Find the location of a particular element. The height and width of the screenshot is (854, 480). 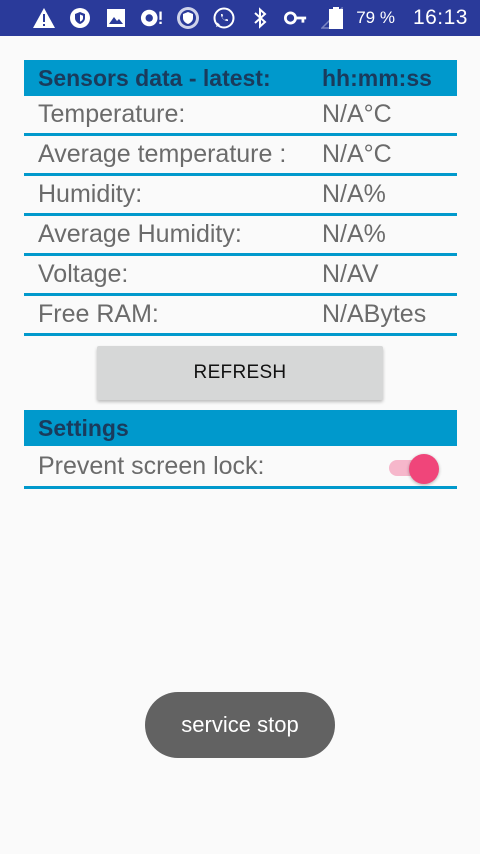

switch-thumb is located at coordinates (424, 469).